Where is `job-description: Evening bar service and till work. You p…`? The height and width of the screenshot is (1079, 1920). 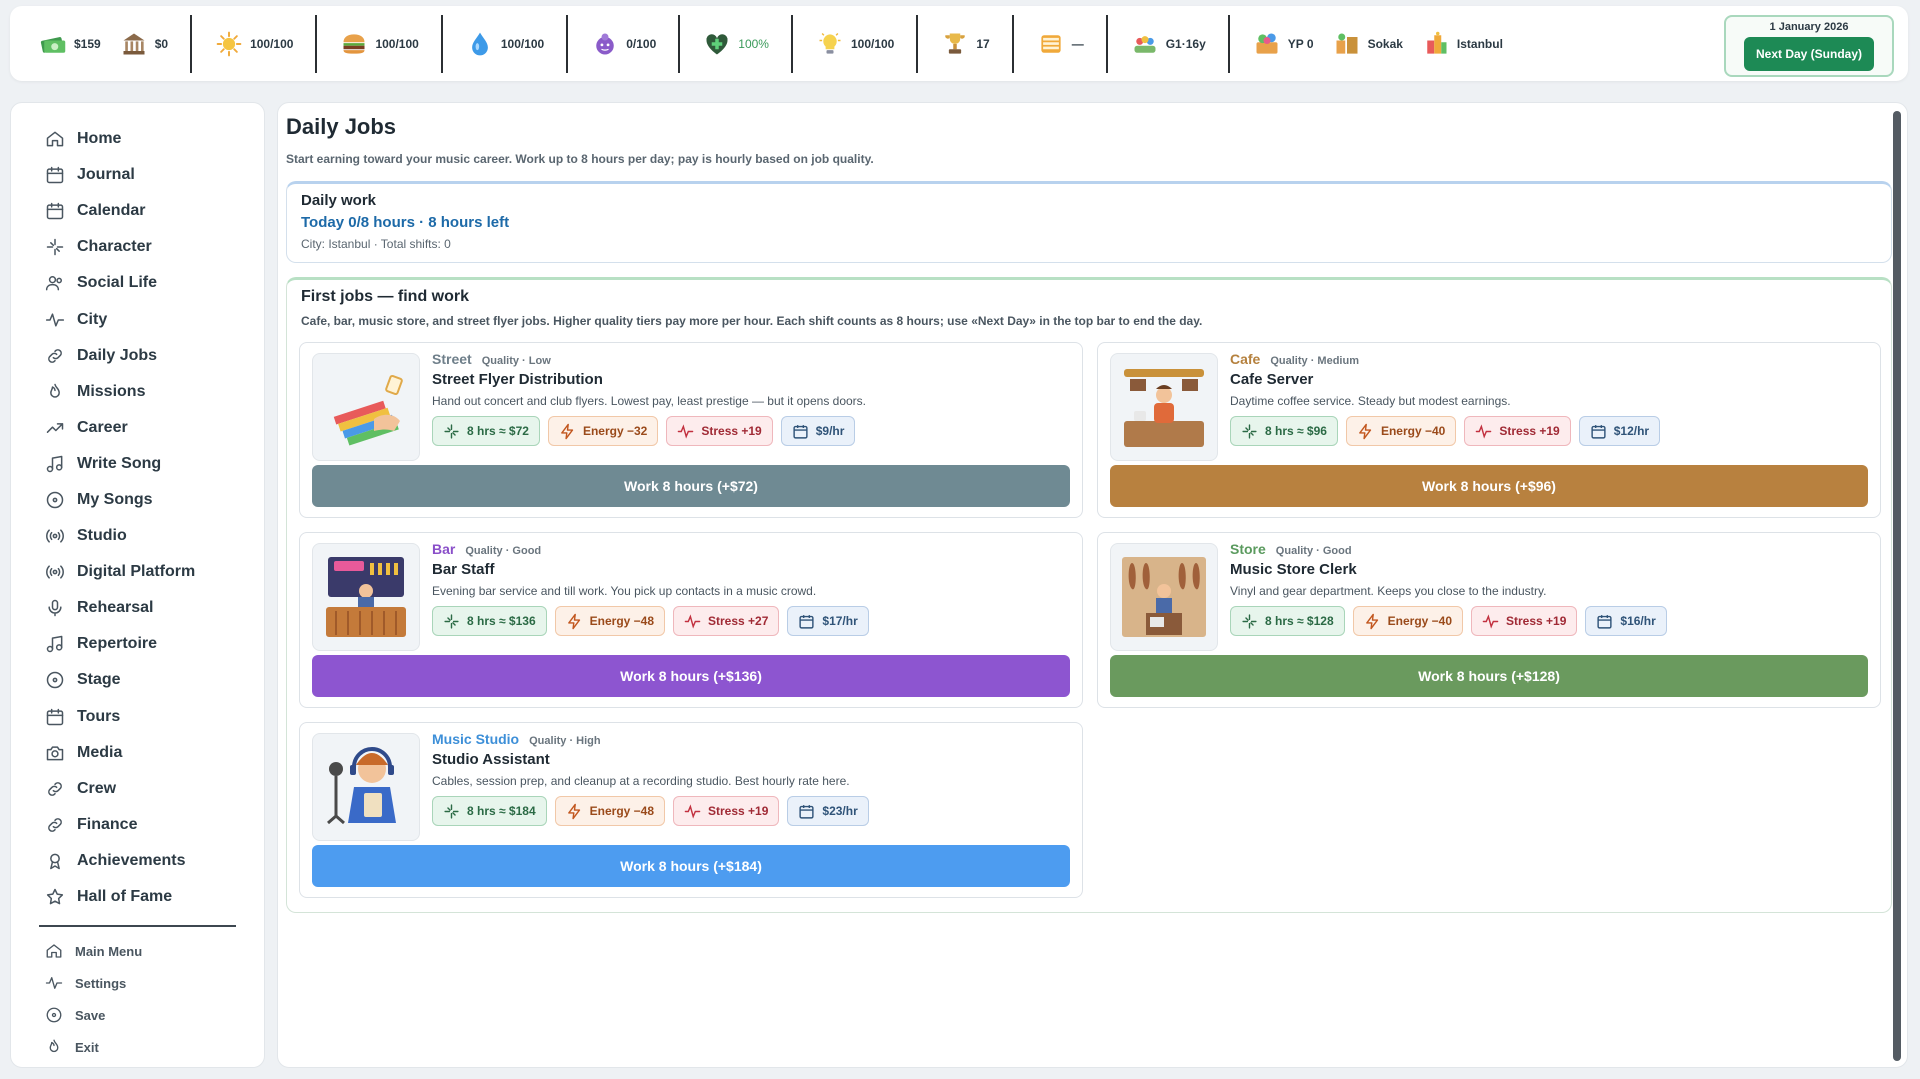 job-description: Evening bar service and till work. You p… is located at coordinates (624, 591).